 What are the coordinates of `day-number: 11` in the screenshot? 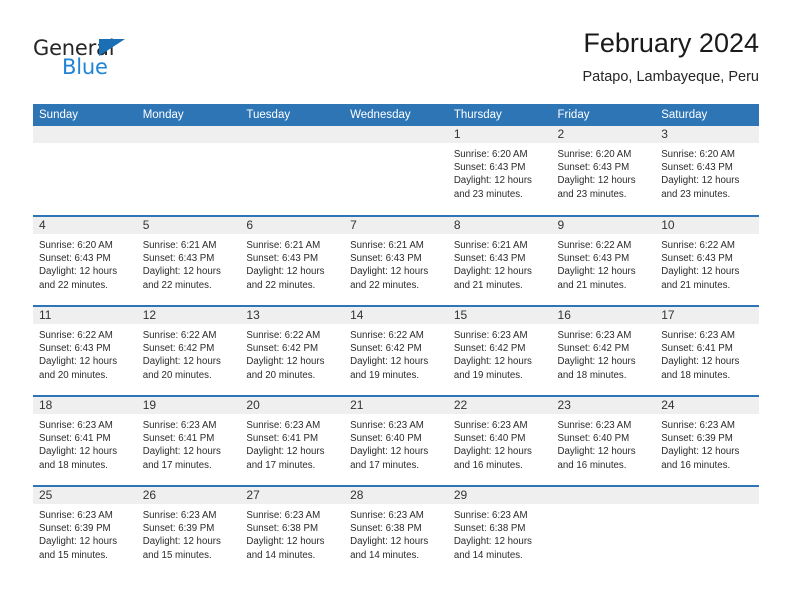 It's located at (85, 315).